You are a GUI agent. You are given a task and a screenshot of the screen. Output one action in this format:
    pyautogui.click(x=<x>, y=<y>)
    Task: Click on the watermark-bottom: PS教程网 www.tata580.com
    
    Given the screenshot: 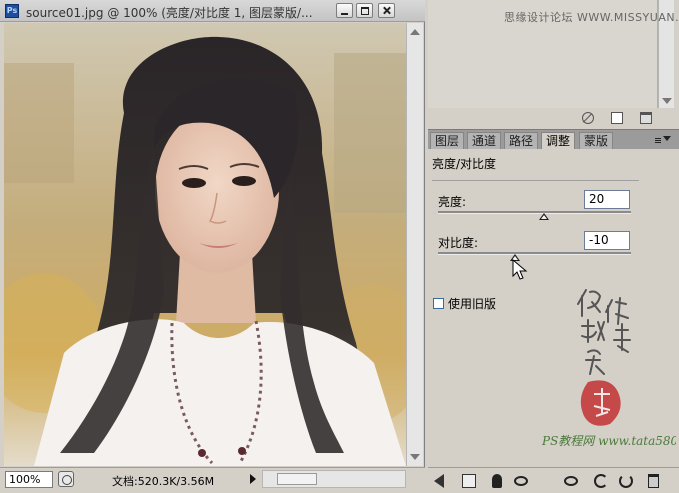 What is the action you would take?
    pyautogui.click(x=608, y=441)
    